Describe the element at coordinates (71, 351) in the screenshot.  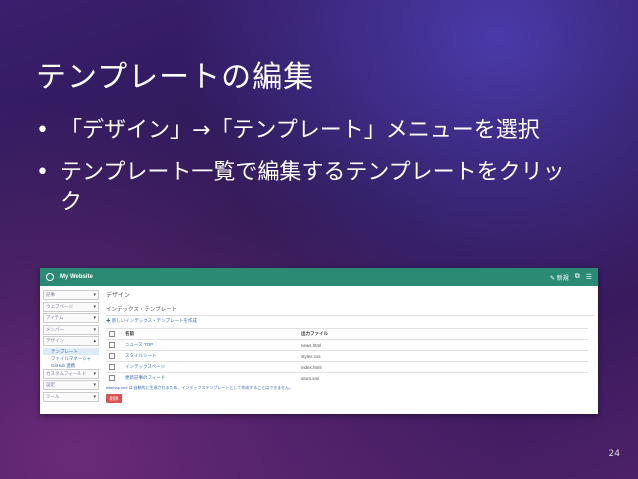
I see `sidebar-subitem-templates: テンプレート` at that location.